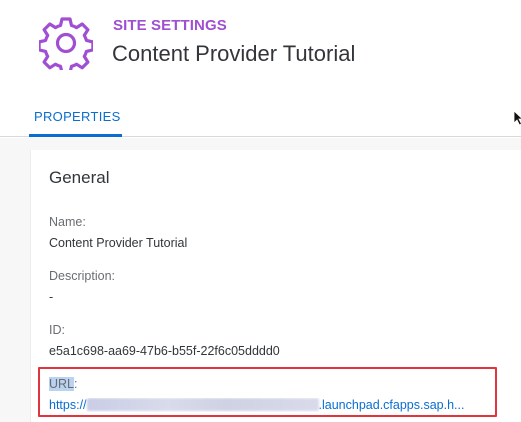 This screenshot has width=521, height=422. What do you see at coordinates (118, 243) in the screenshot?
I see `name-value: Content Provider Tutorial` at bounding box center [118, 243].